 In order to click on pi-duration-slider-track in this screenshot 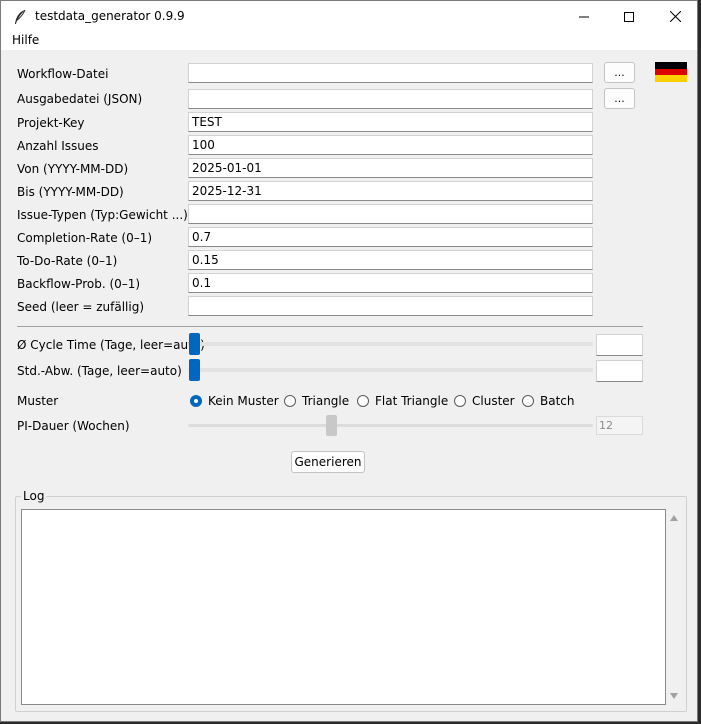, I will do `click(390, 425)`.